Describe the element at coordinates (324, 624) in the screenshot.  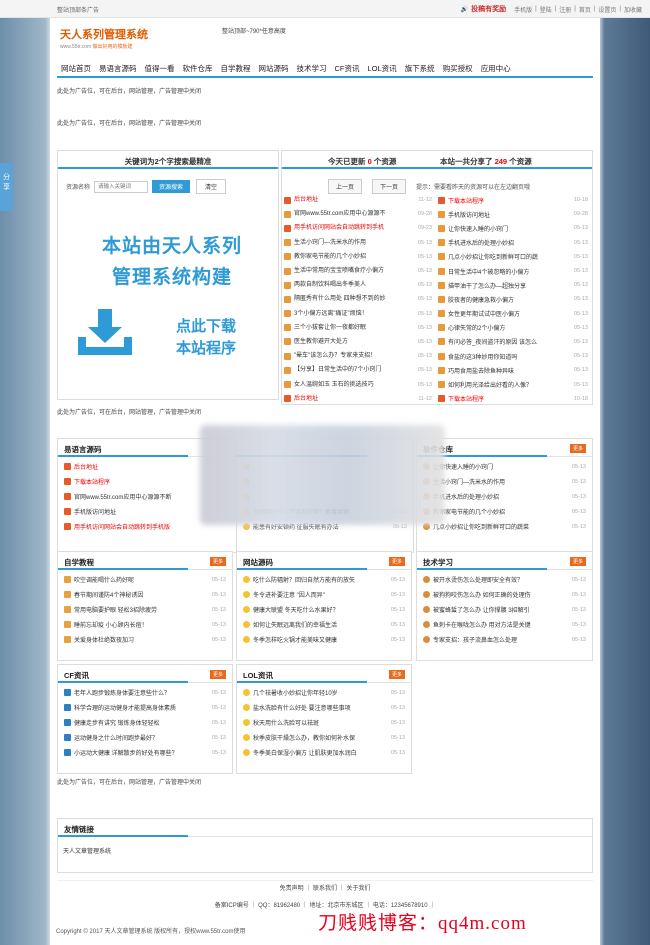
I see `list-item: 如何让失眠远离我们的幸福生活 05-13` at that location.